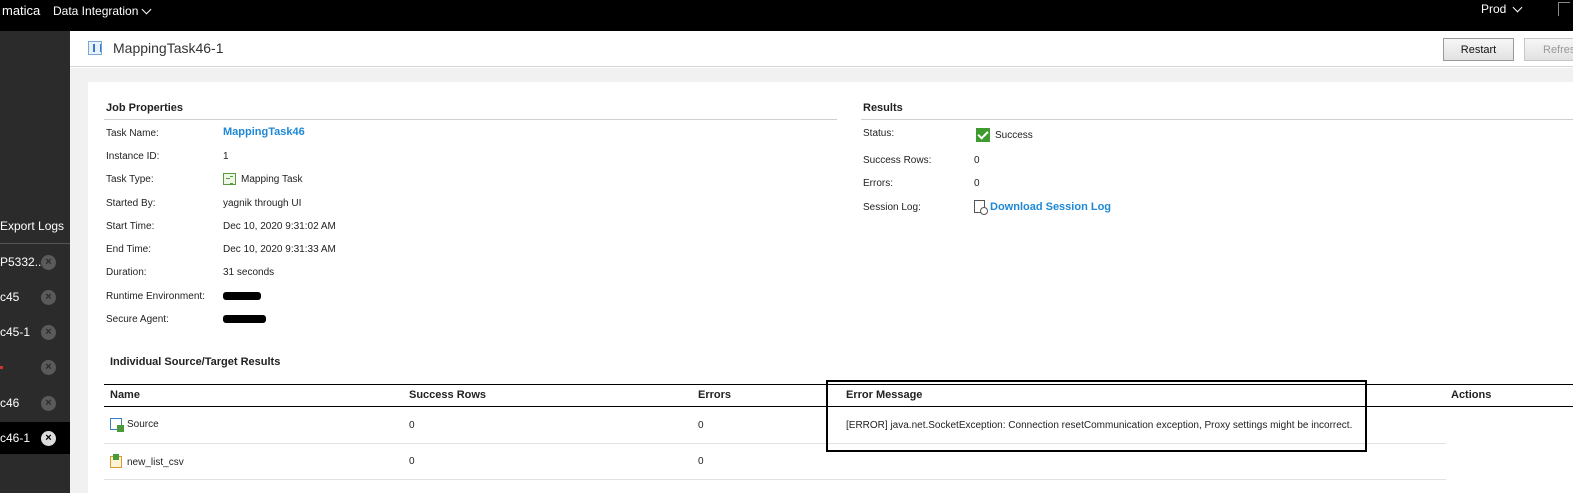 This screenshot has height=493, width=1573. What do you see at coordinates (883, 108) in the screenshot?
I see `results-title: Results` at bounding box center [883, 108].